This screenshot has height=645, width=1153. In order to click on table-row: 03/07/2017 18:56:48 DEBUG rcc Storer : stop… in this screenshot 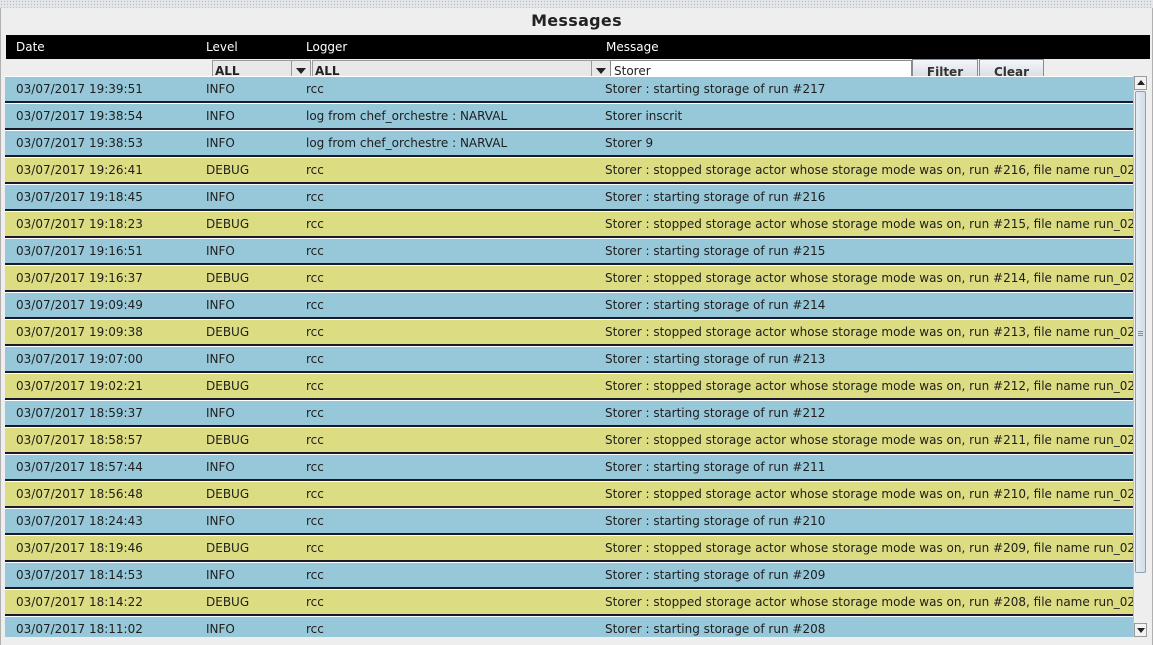, I will do `click(569, 494)`.